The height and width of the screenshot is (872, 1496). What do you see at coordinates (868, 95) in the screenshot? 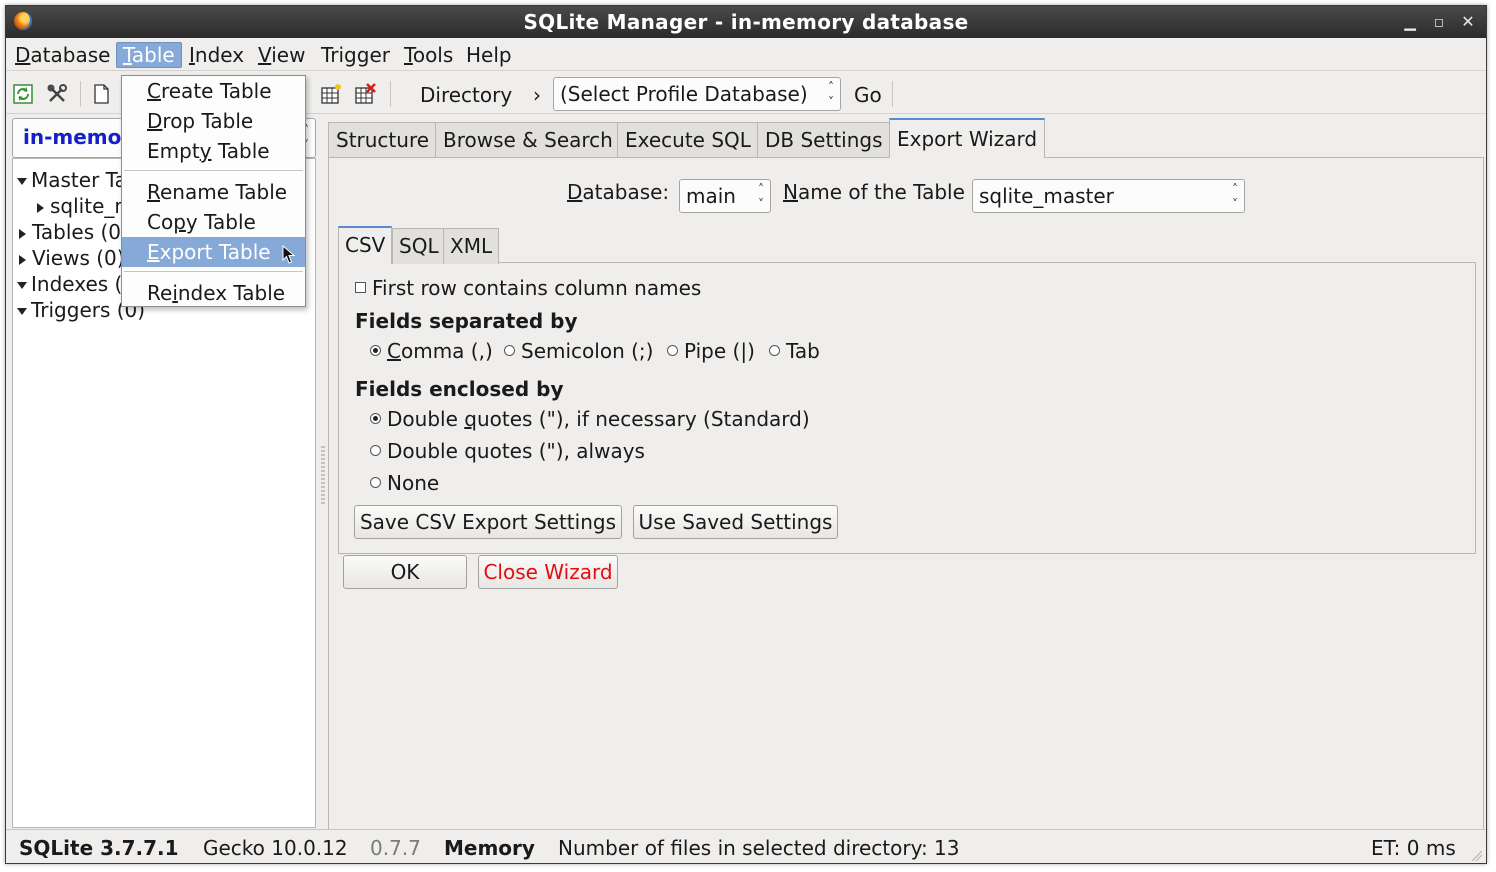
I see `go-button: Go` at bounding box center [868, 95].